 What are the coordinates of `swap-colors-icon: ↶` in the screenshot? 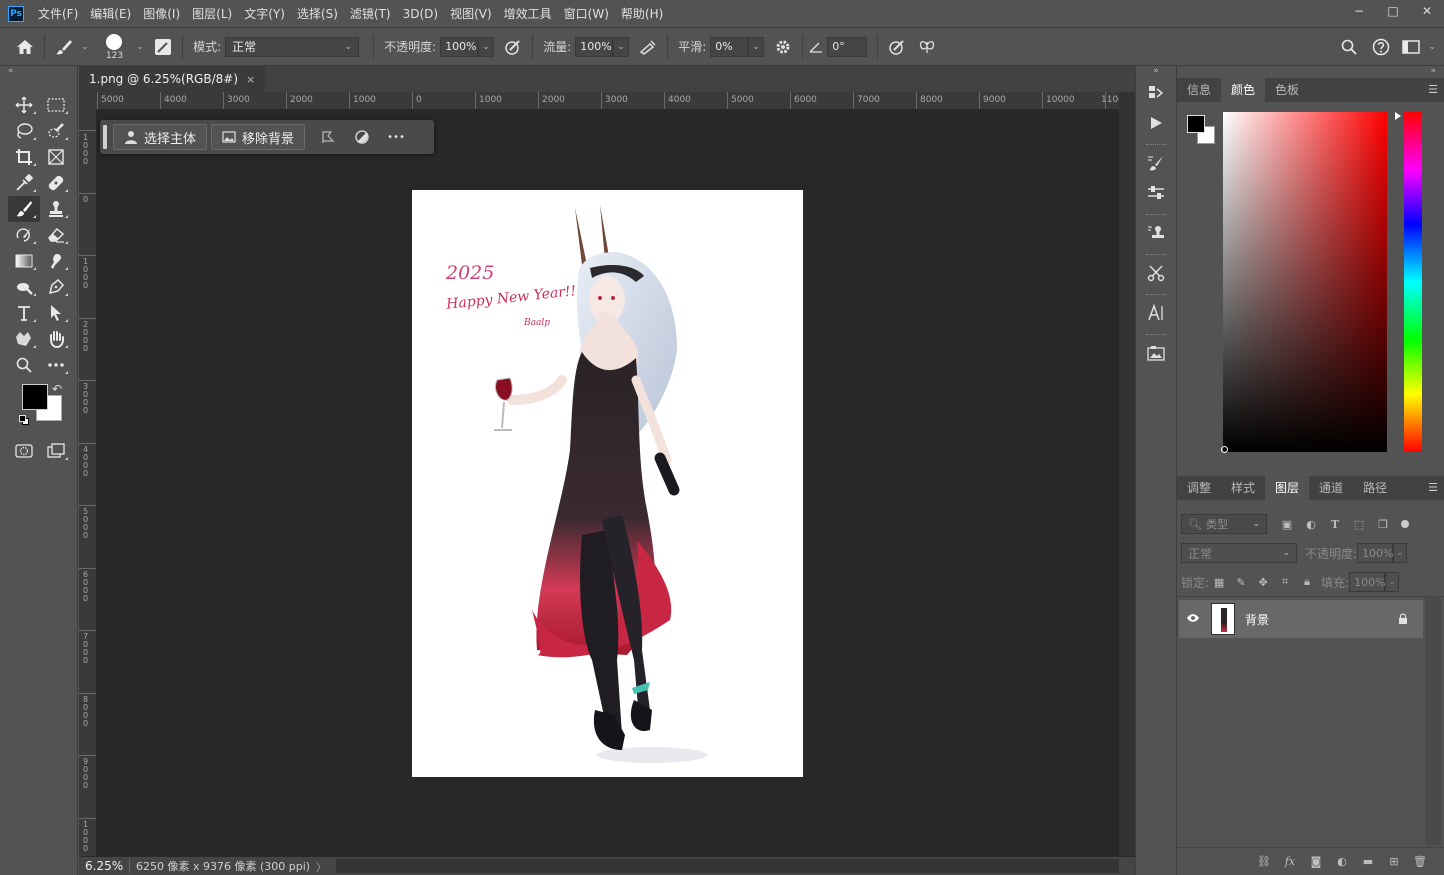 It's located at (57, 389).